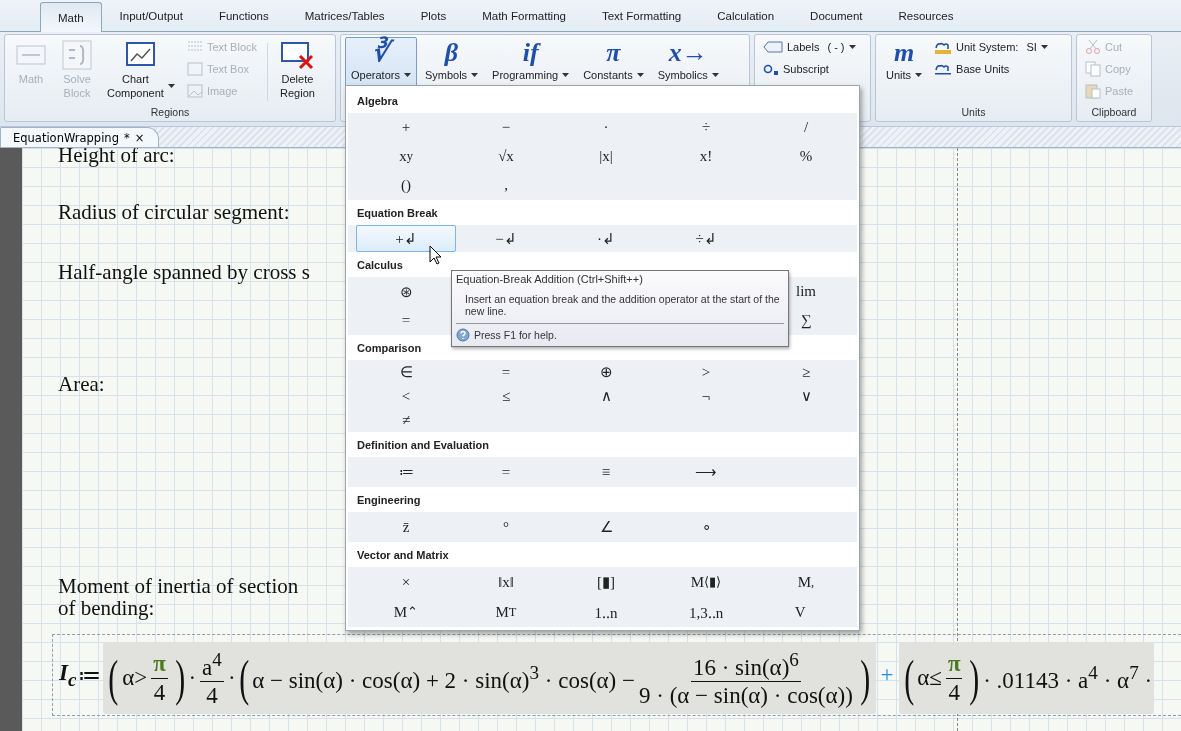  Describe the element at coordinates (550, 280) in the screenshot. I see `tooltip-title: Equation-Break Addition (Ctrl+Shift++)` at that location.